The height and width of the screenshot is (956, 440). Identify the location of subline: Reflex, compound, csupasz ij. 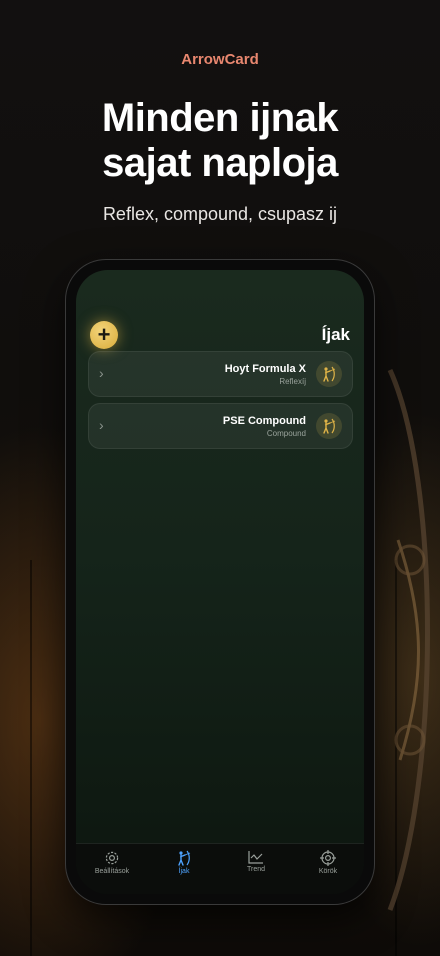
(220, 214).